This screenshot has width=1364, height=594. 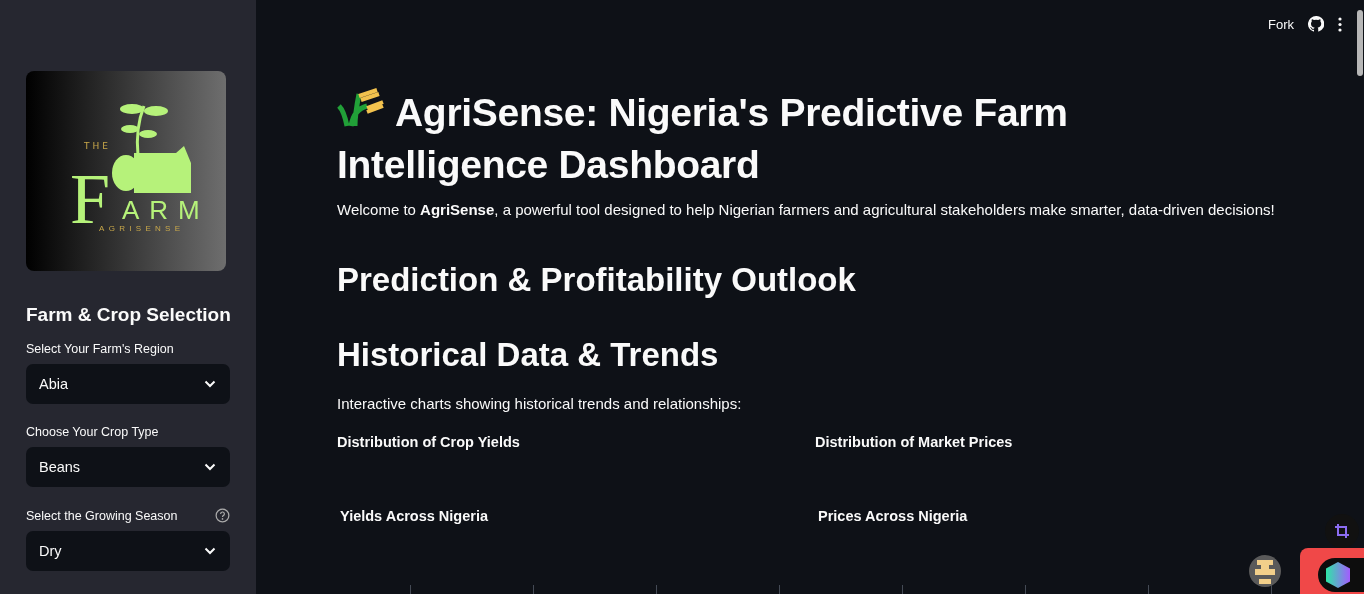 I want to click on fork-link: Fork, so click(x=1281, y=24).